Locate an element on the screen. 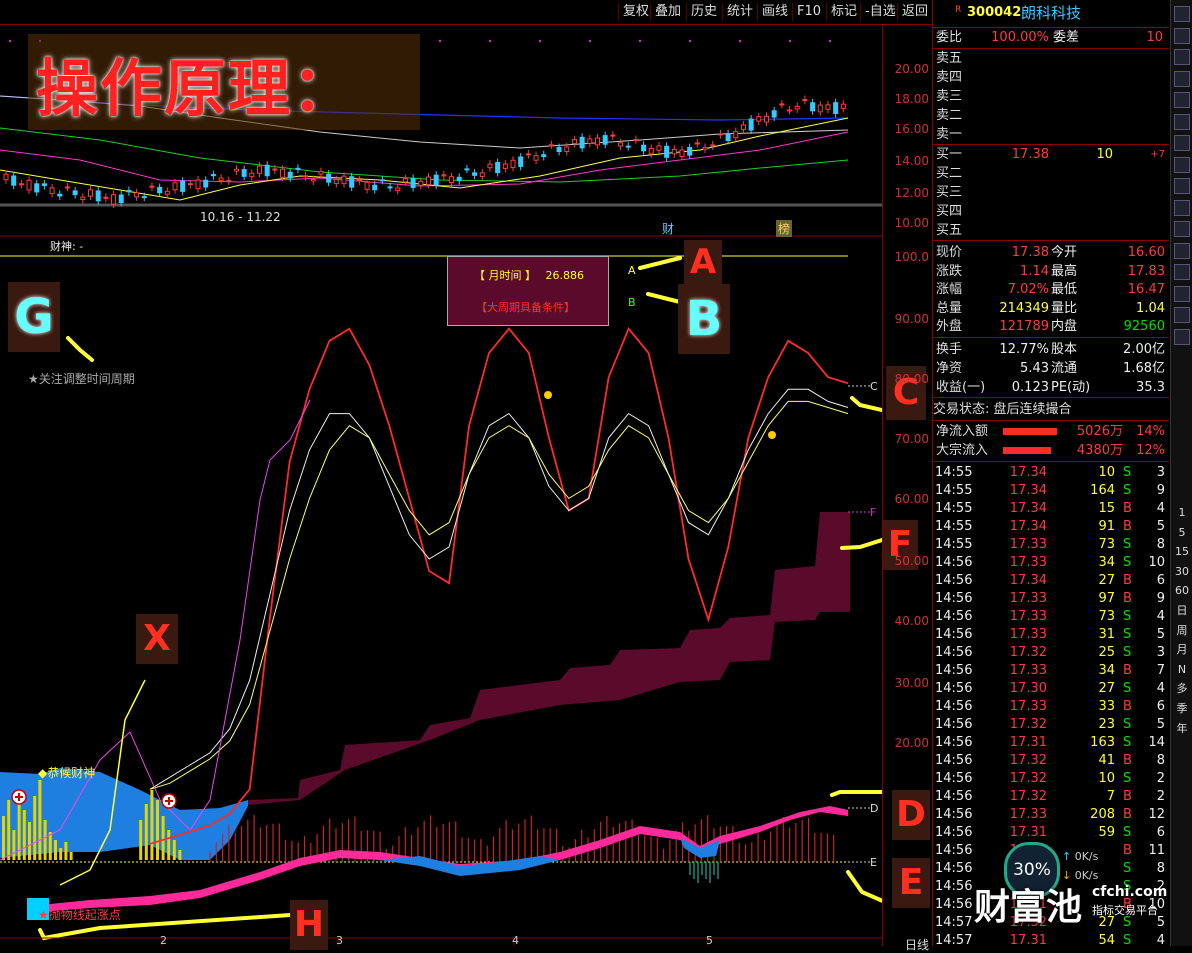 This screenshot has height=953, width=1192. brand-logo: 财富池 is located at coordinates (1028, 907).